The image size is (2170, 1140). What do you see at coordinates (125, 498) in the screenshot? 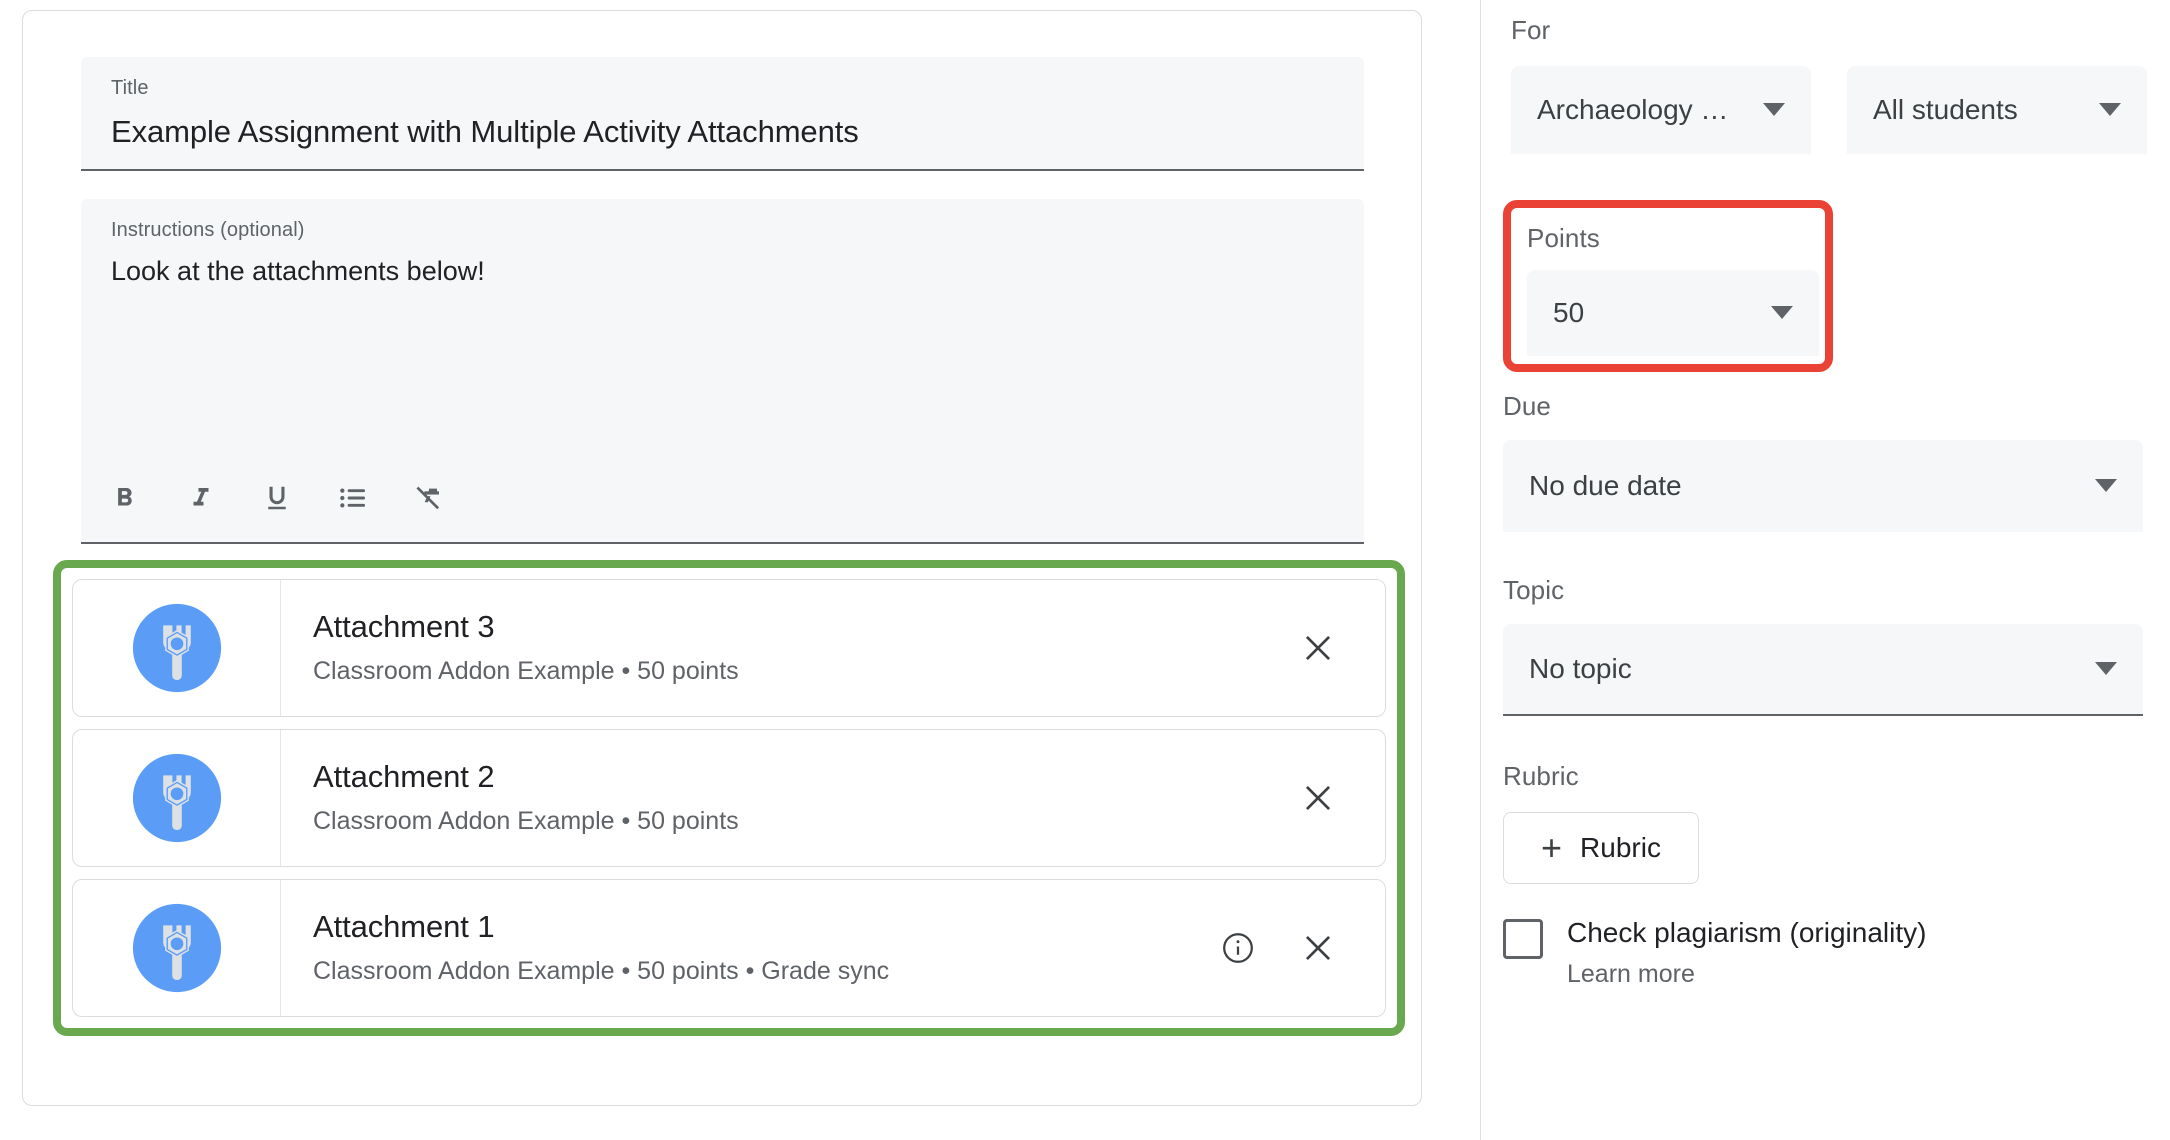
I see `bold-icon` at bounding box center [125, 498].